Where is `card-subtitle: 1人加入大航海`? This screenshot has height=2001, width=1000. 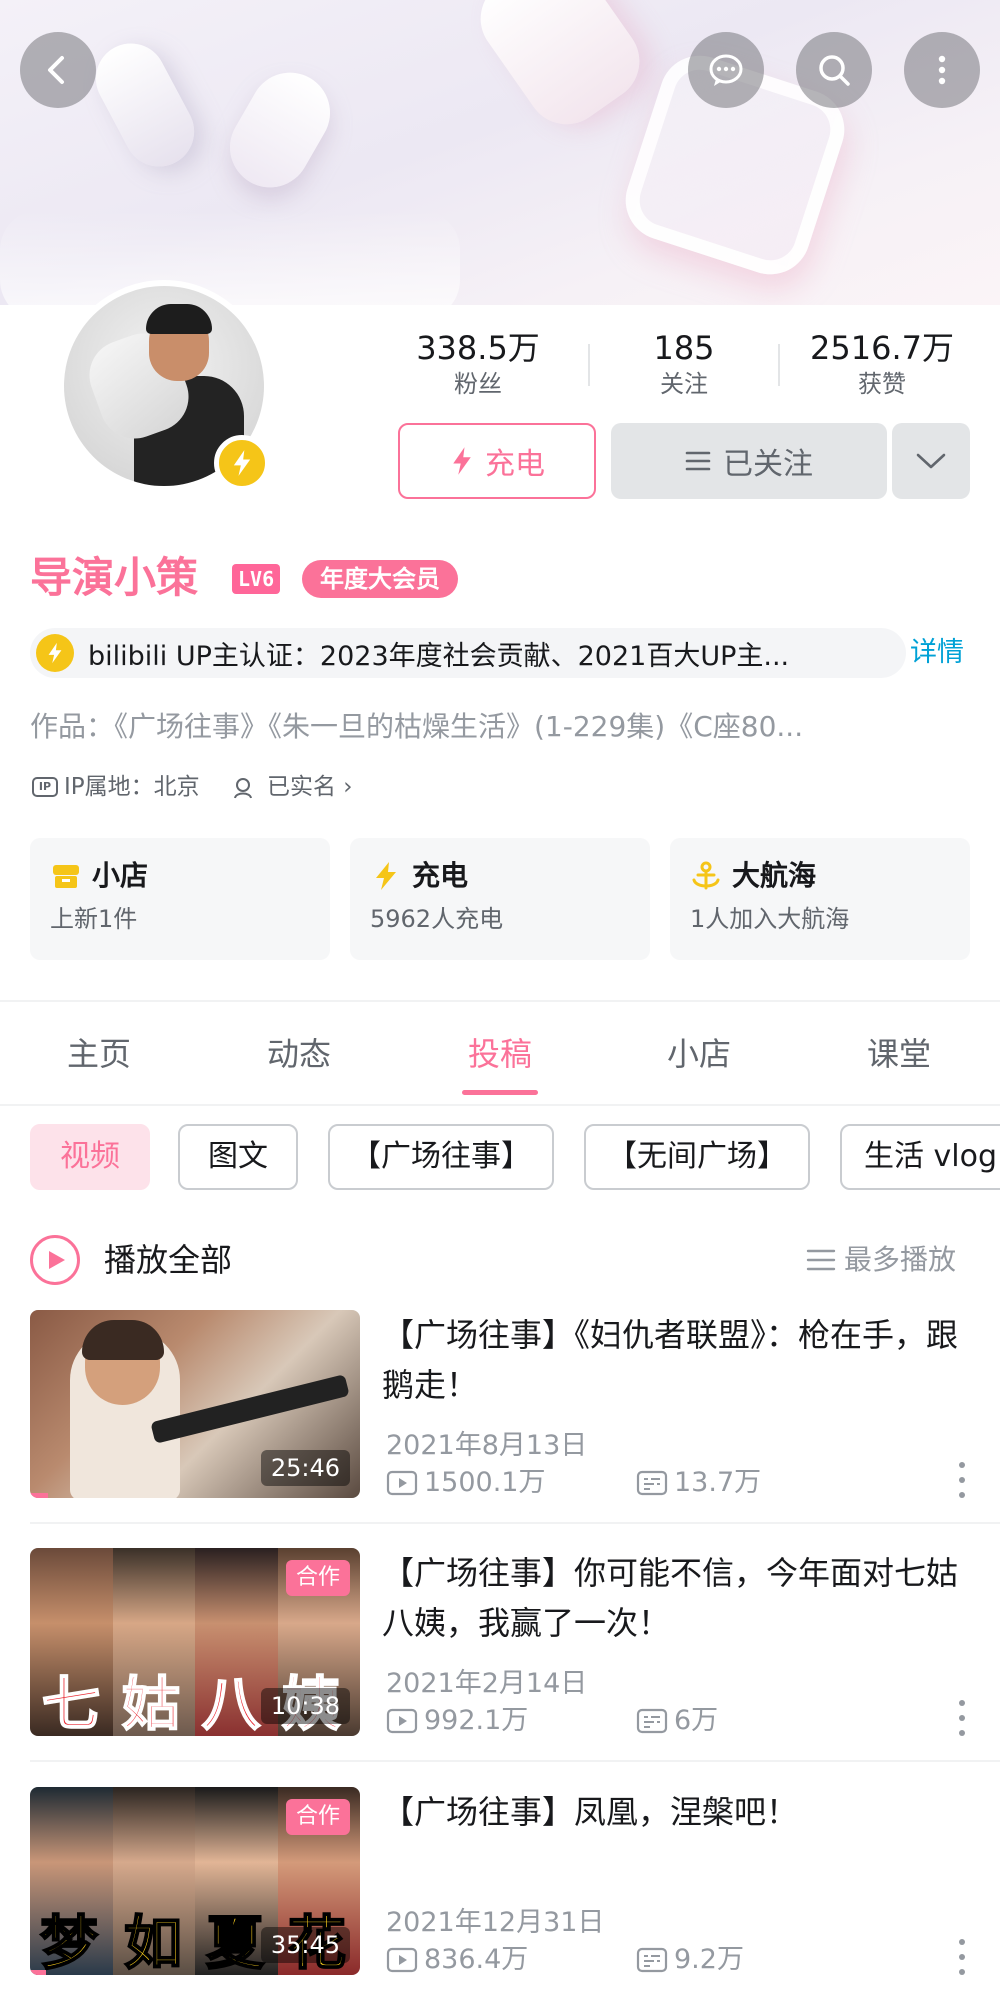 card-subtitle: 1人加入大航海 is located at coordinates (770, 919).